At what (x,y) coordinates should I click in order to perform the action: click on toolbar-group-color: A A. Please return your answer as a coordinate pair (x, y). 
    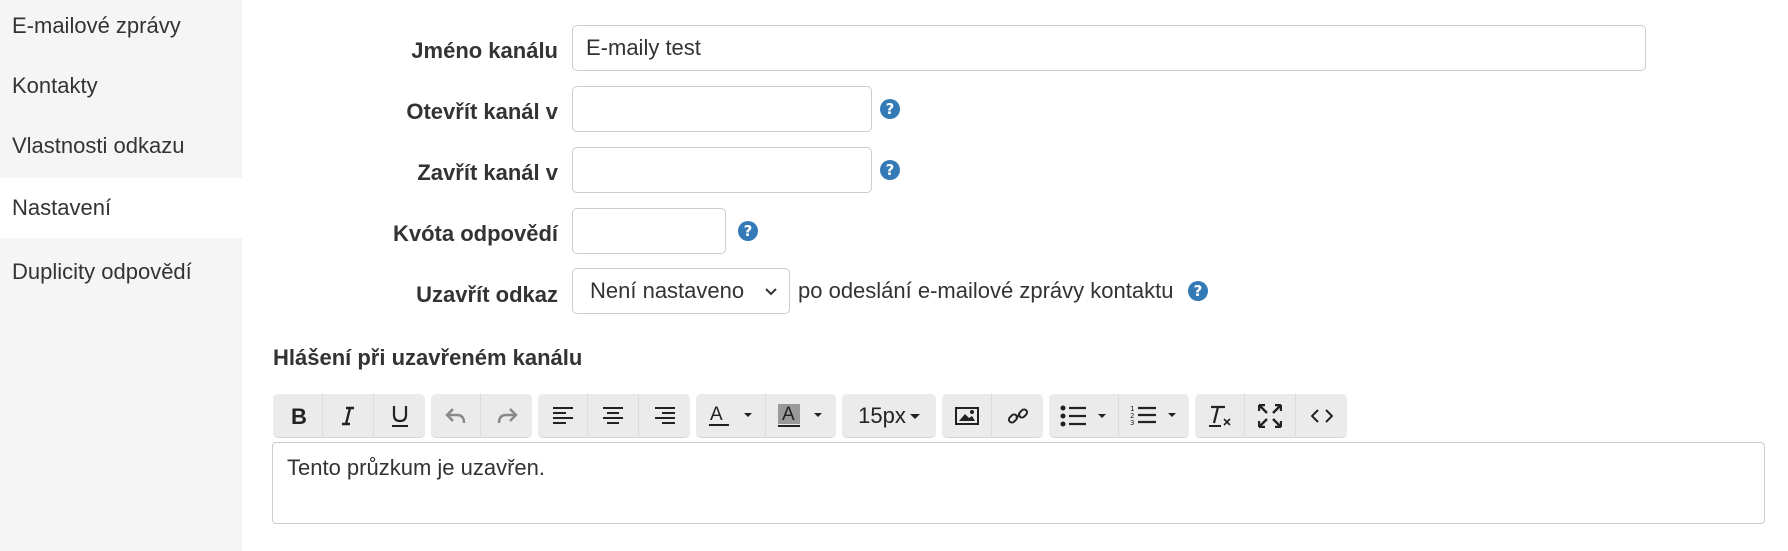
    Looking at the image, I should click on (766, 416).